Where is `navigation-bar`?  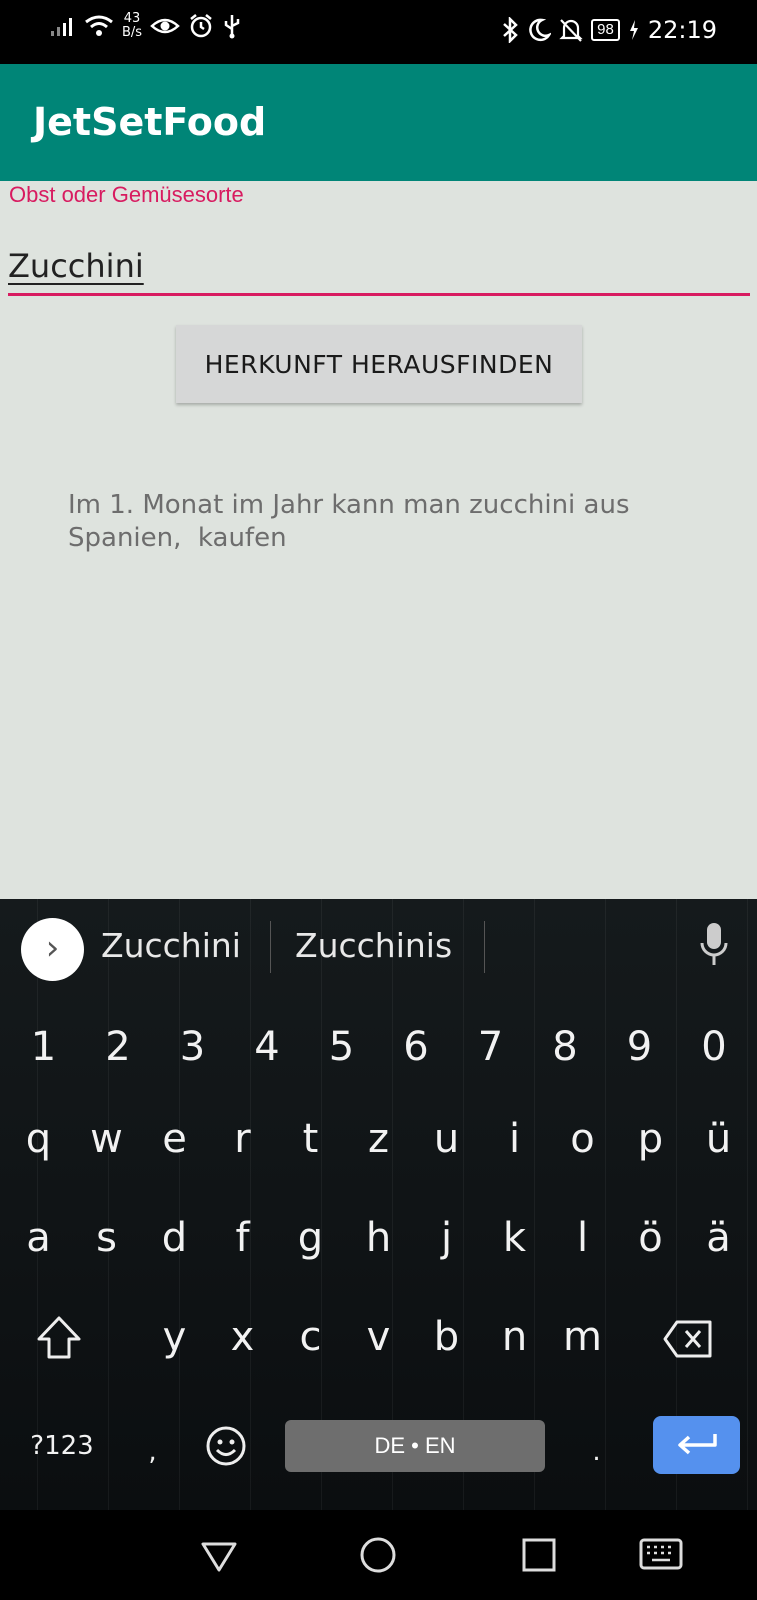 navigation-bar is located at coordinates (378, 1555).